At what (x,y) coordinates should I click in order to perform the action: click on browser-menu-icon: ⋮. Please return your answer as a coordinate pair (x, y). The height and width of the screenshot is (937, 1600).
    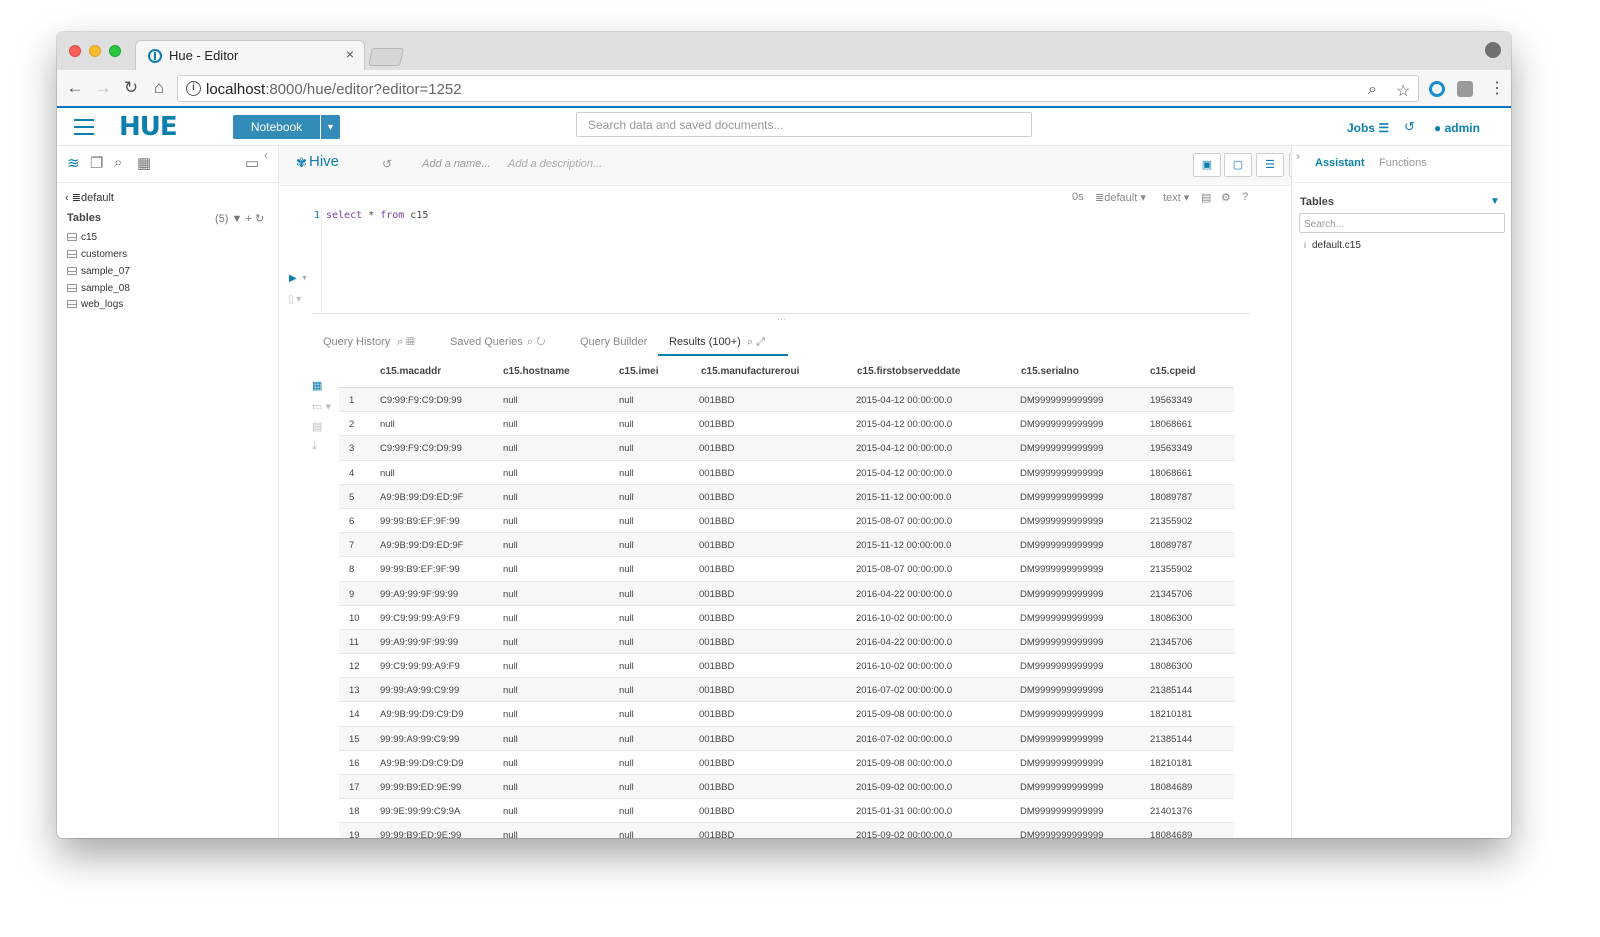
    Looking at the image, I should click on (1497, 88).